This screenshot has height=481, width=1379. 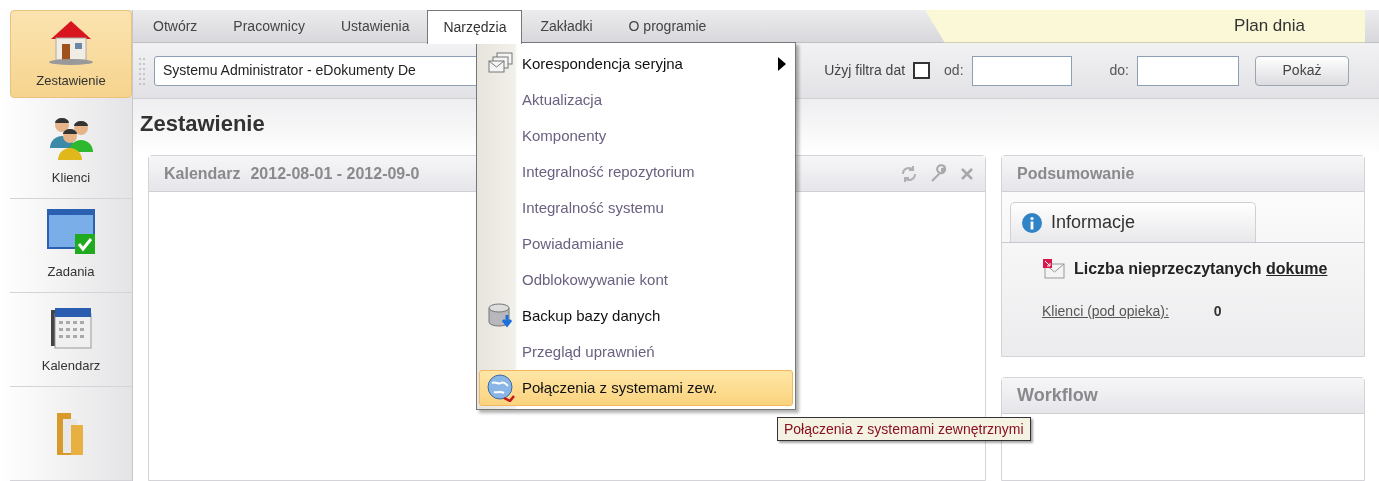 I want to click on clients-count: 0, so click(x=1217, y=311).